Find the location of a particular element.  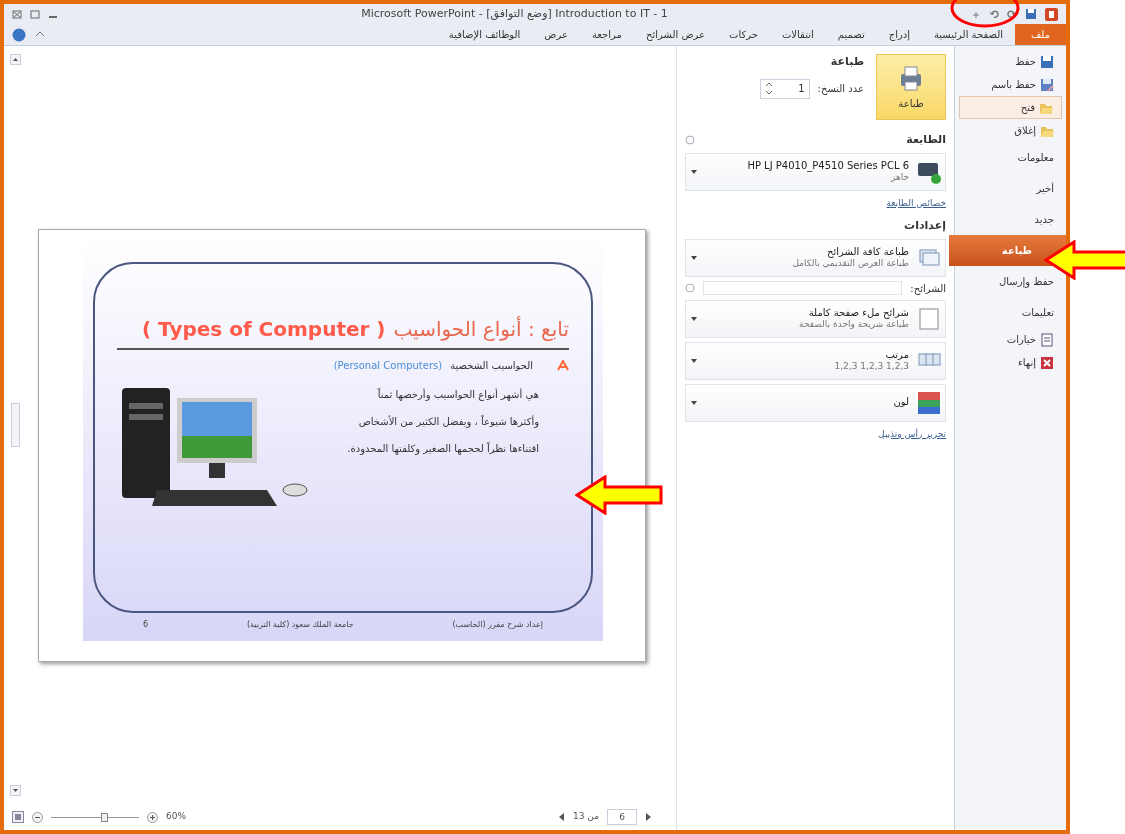

menu-section: طباعة is located at coordinates (1007, 250).